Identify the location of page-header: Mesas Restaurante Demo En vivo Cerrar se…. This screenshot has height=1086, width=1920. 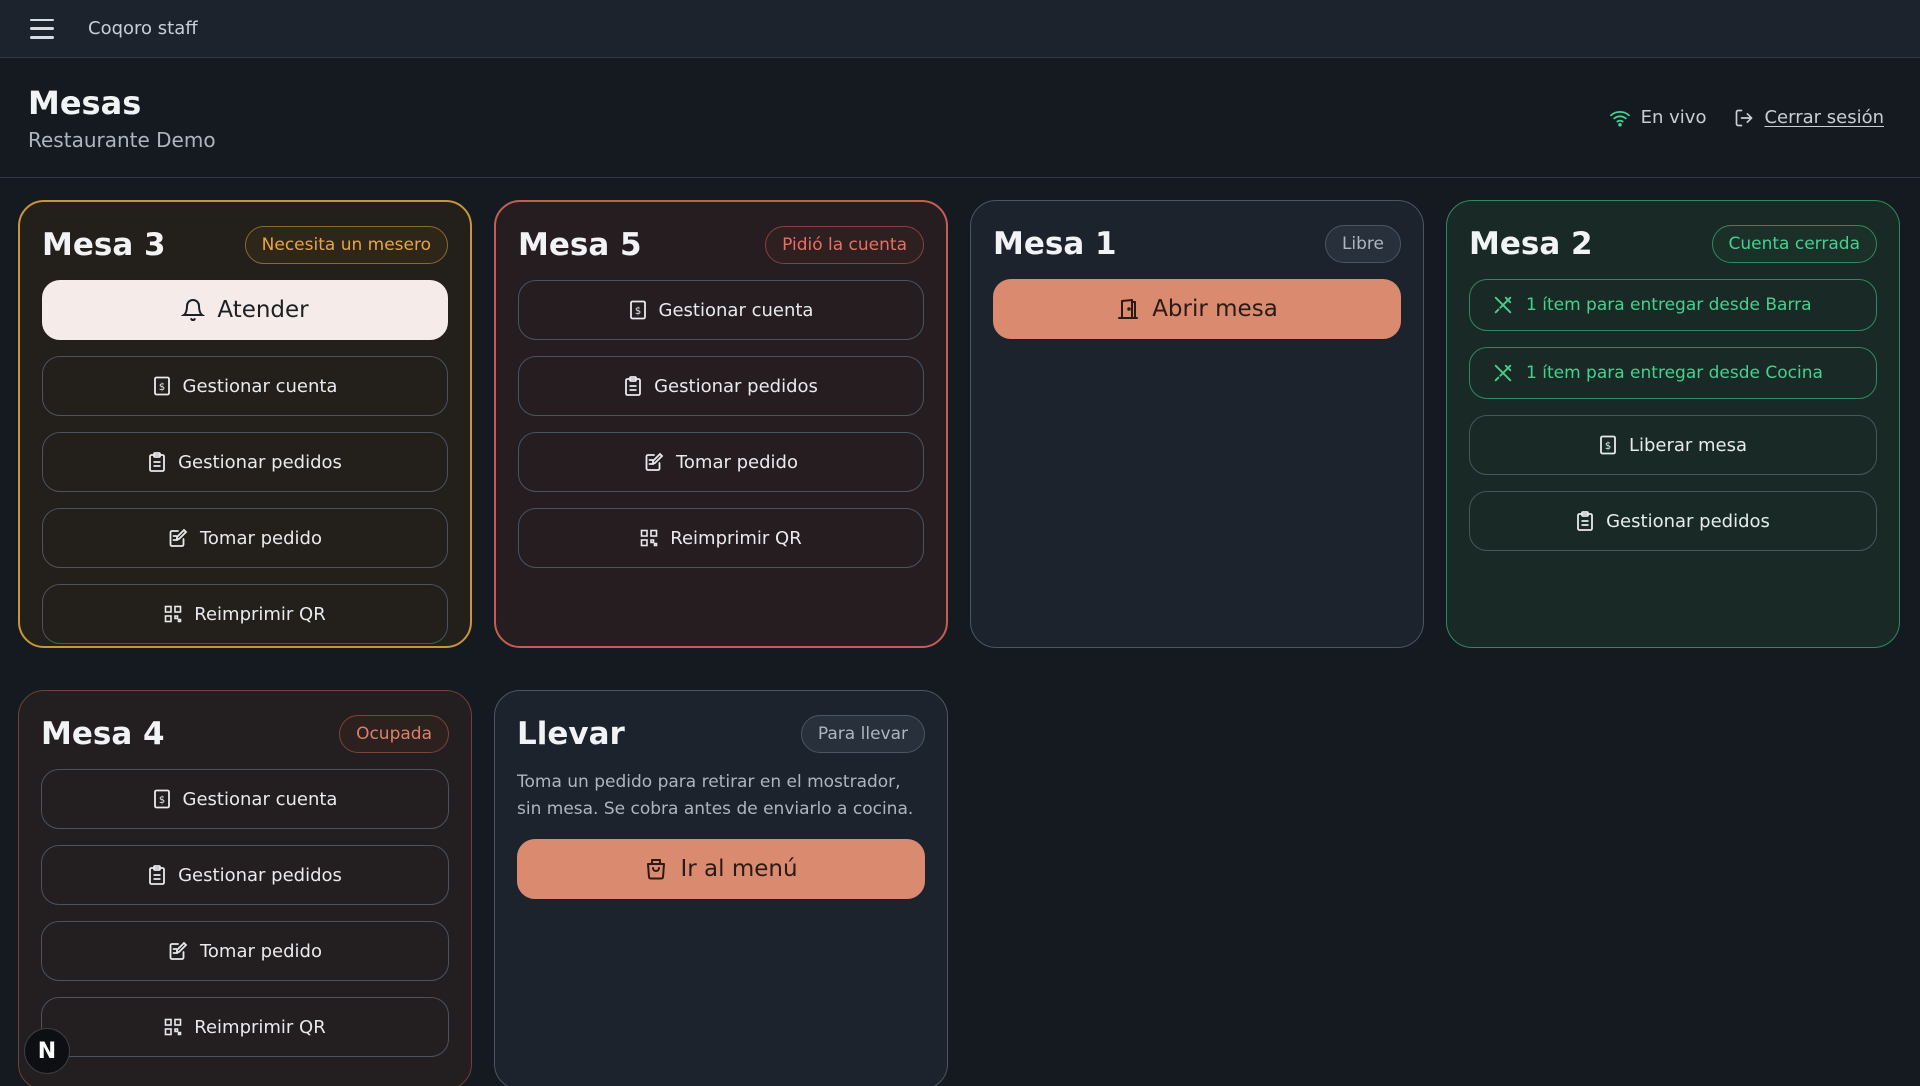
(960, 118).